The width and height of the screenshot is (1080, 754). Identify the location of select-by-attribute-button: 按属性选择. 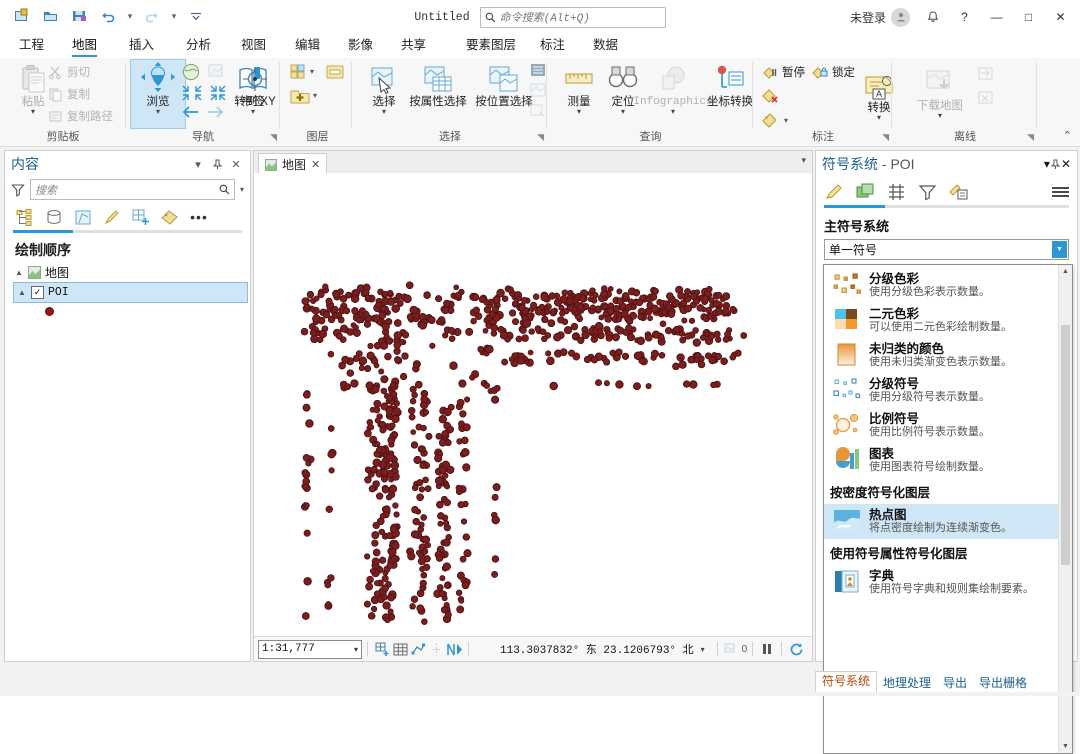
(438, 93).